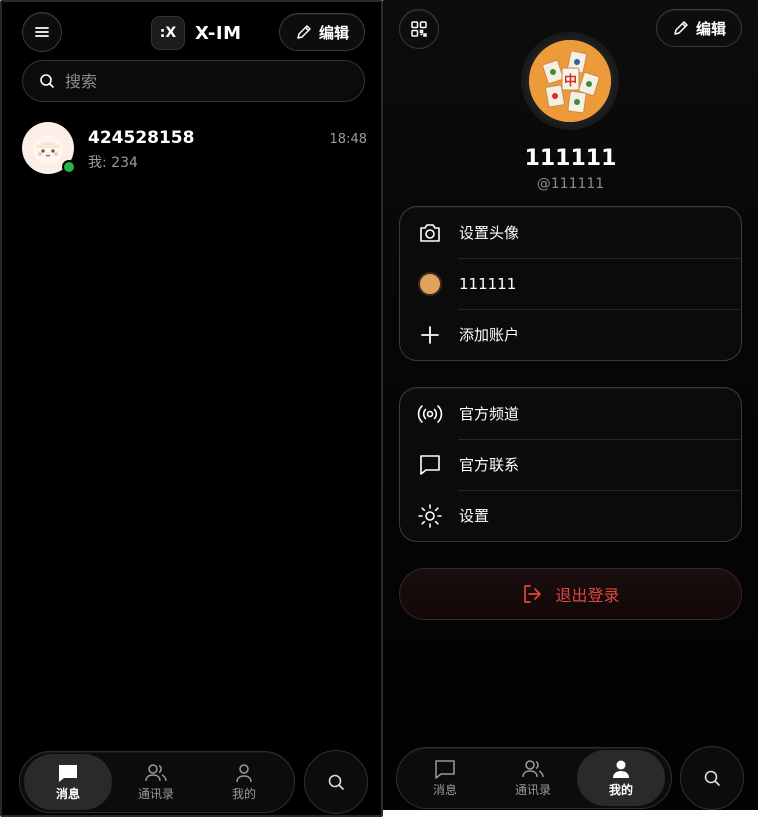  What do you see at coordinates (489, 465) in the screenshot?
I see `menu-item-label: 官方联系` at bounding box center [489, 465].